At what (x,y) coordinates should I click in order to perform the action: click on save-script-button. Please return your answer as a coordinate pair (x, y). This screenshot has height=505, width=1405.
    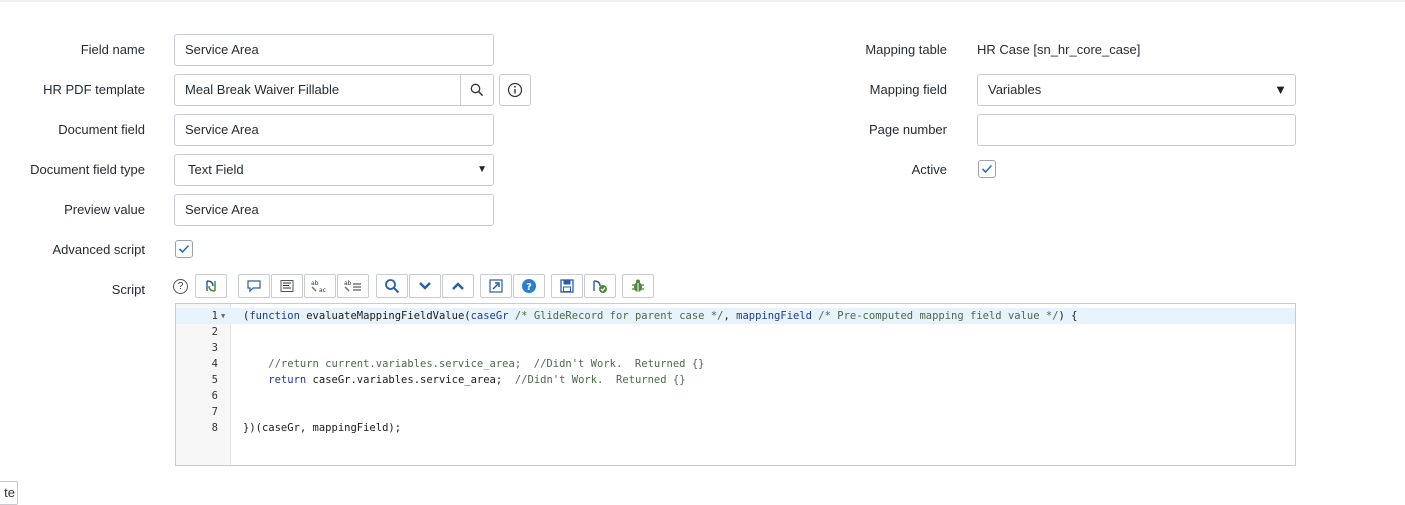
    Looking at the image, I should click on (567, 286).